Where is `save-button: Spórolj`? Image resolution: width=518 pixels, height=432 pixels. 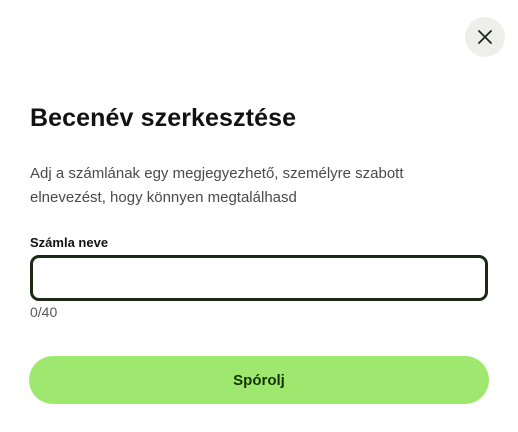 save-button: Spórolj is located at coordinates (259, 380).